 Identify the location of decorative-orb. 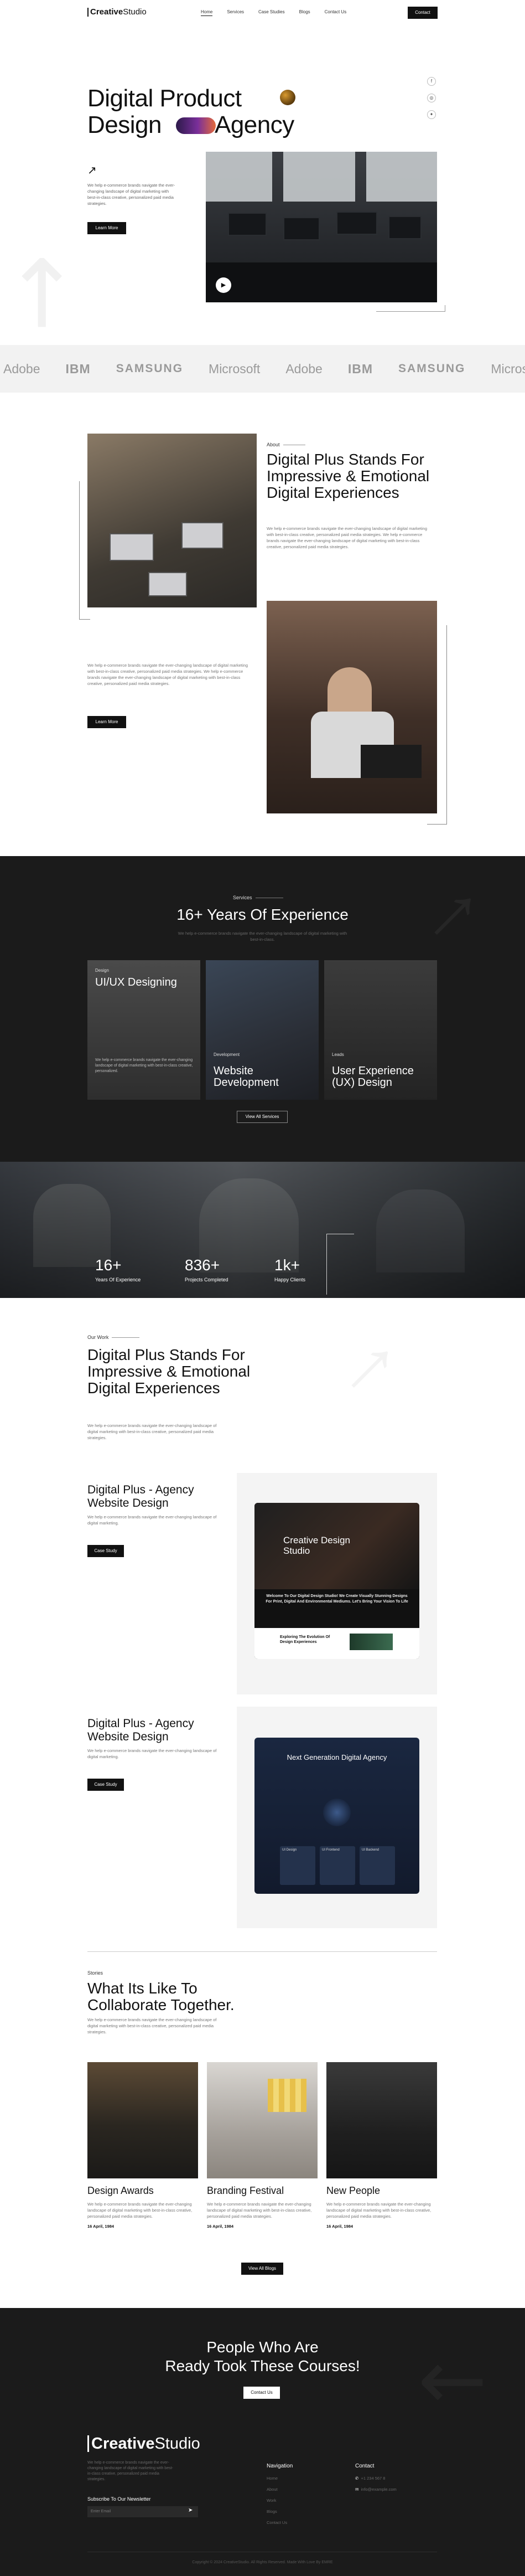
(288, 97).